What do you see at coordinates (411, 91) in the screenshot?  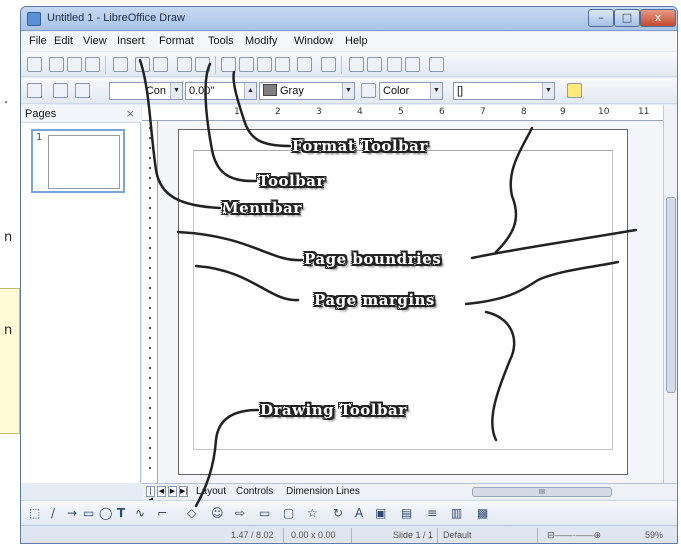 I see `area-style-select: Color ▼` at bounding box center [411, 91].